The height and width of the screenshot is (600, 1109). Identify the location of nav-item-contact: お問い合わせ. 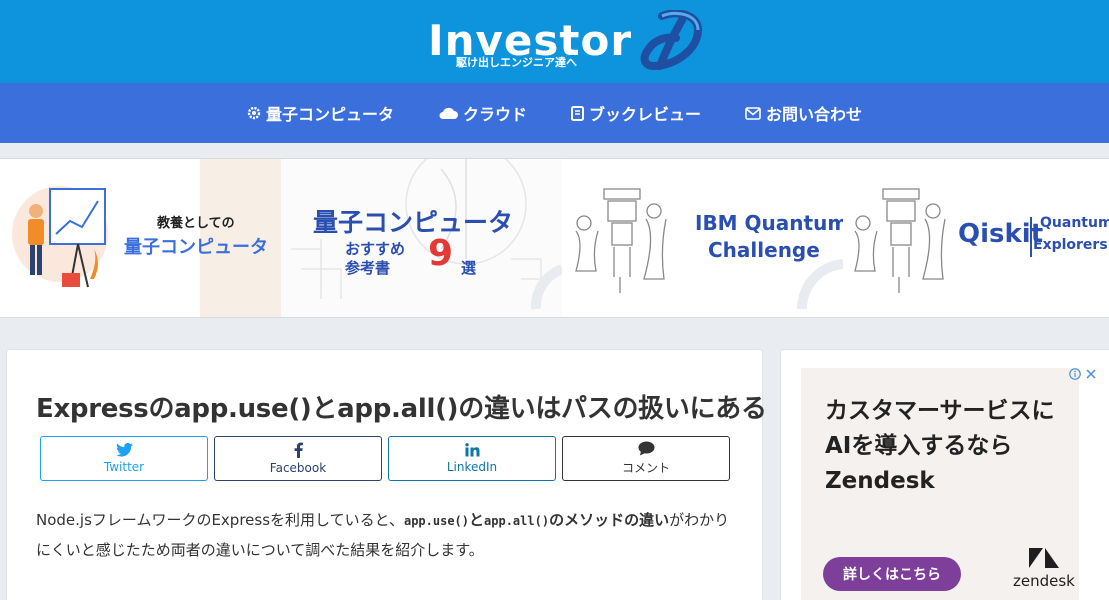
(803, 113).